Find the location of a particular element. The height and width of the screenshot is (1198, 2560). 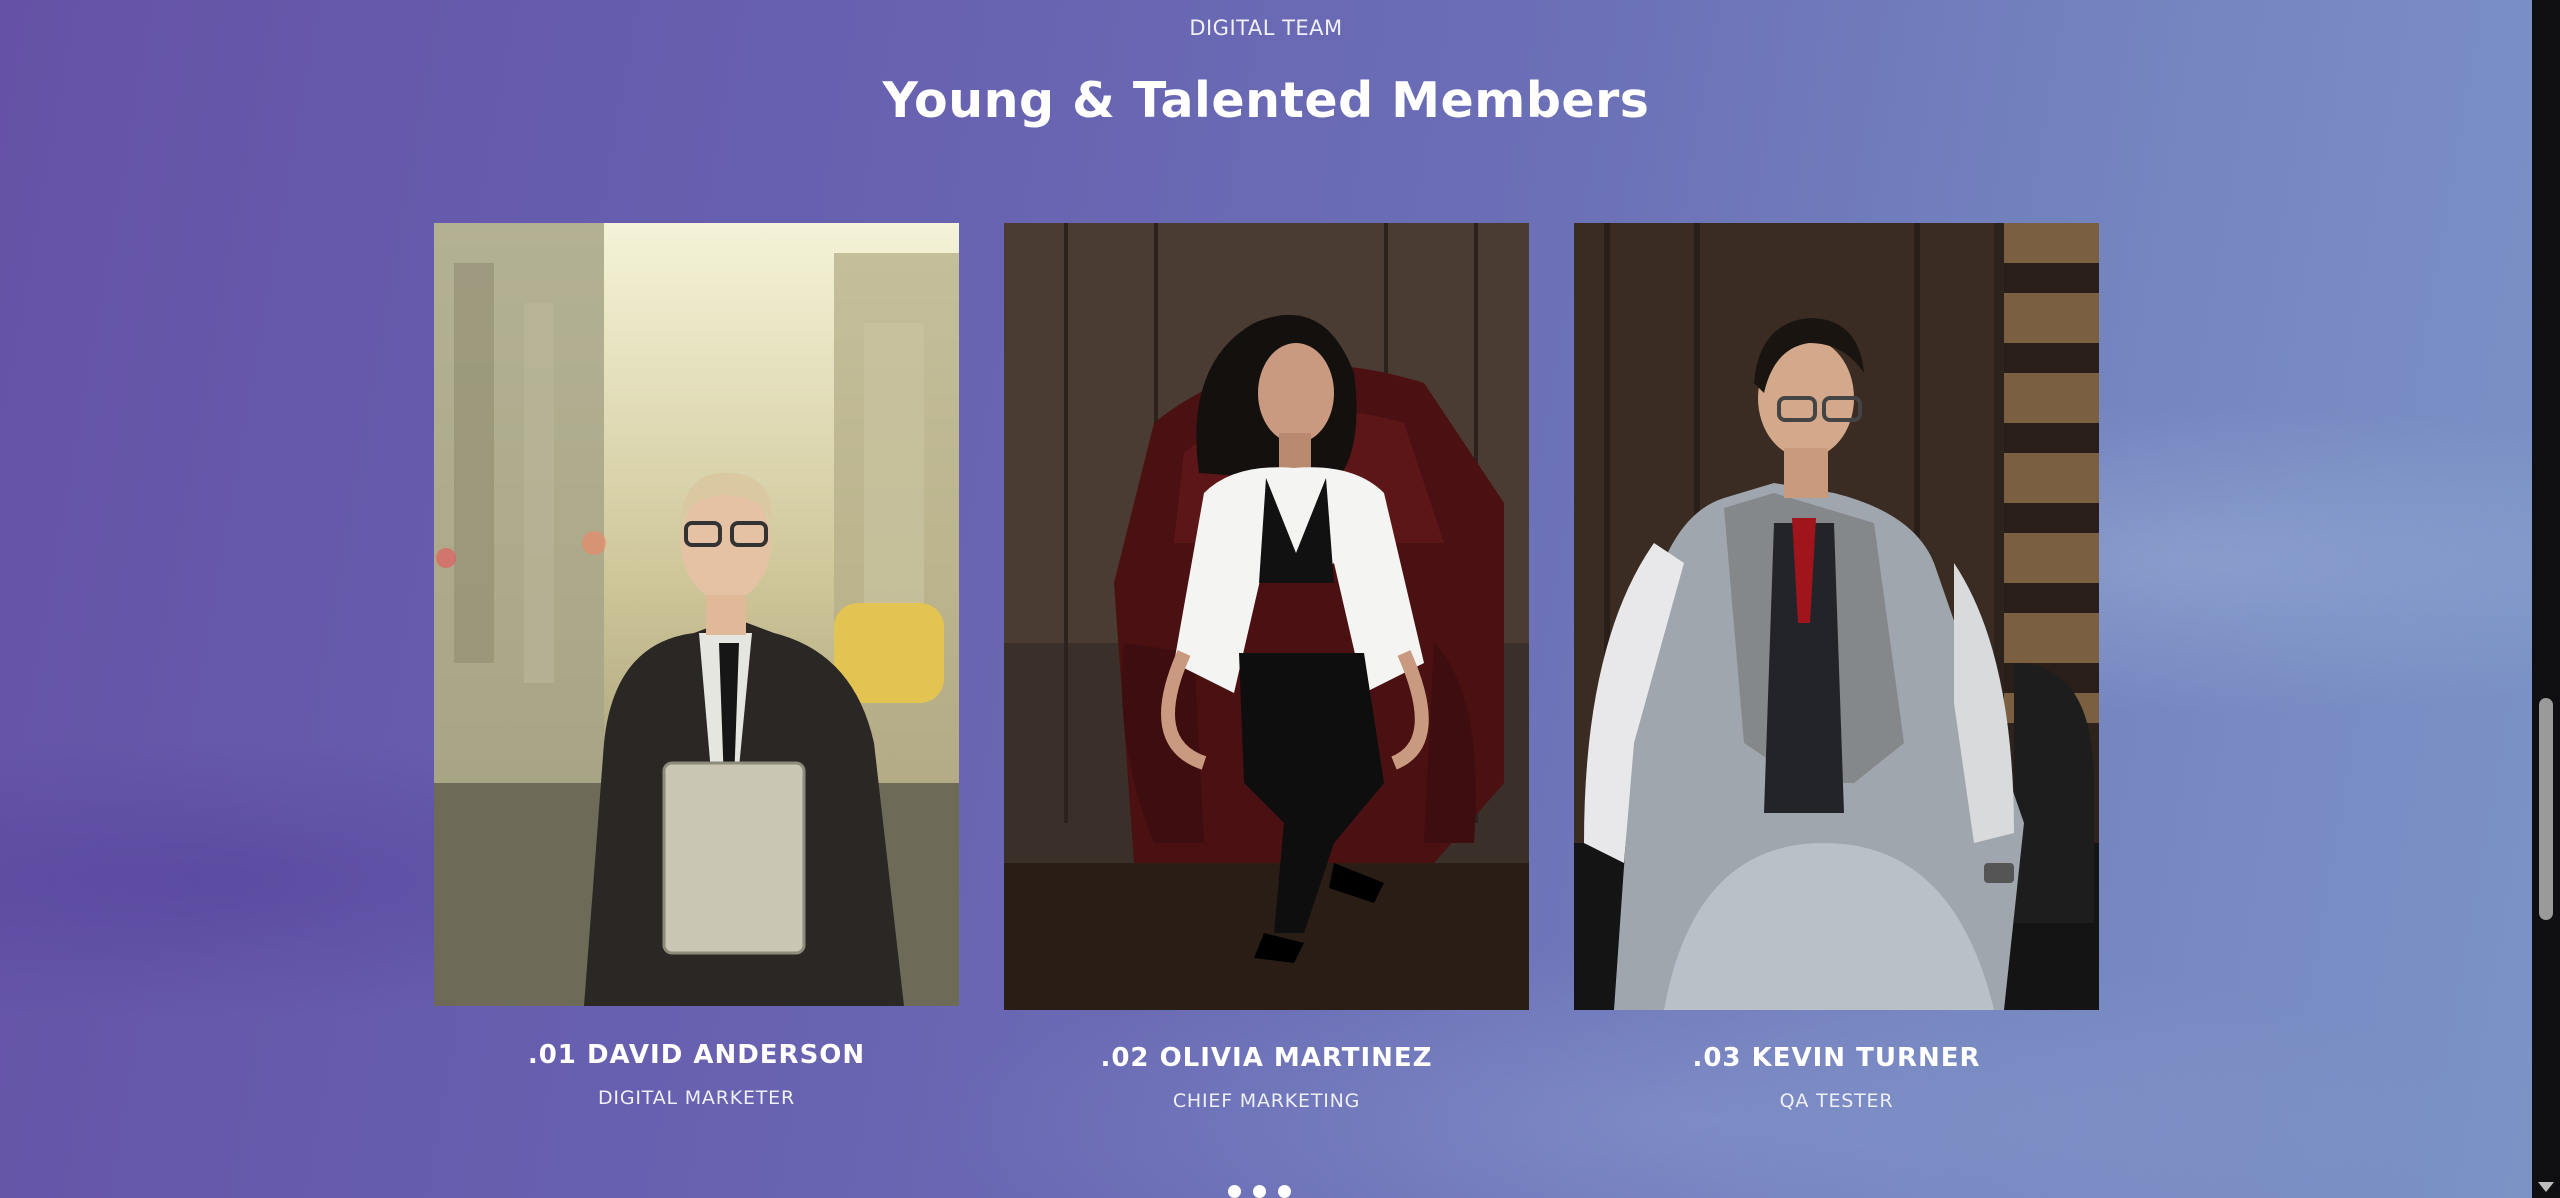

section-eyebrow: DIGITAL TEAM is located at coordinates (1266, 28).